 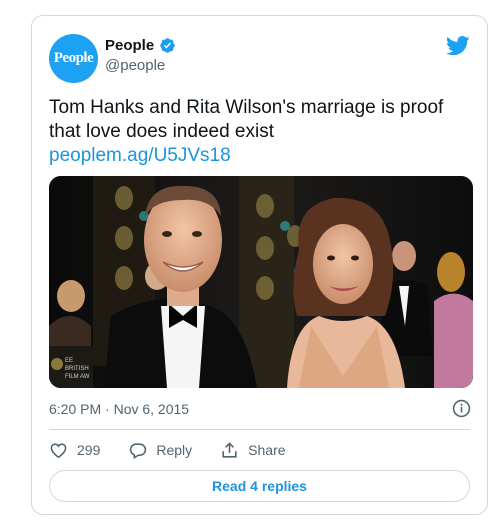 I want to click on divider, so click(x=259, y=429).